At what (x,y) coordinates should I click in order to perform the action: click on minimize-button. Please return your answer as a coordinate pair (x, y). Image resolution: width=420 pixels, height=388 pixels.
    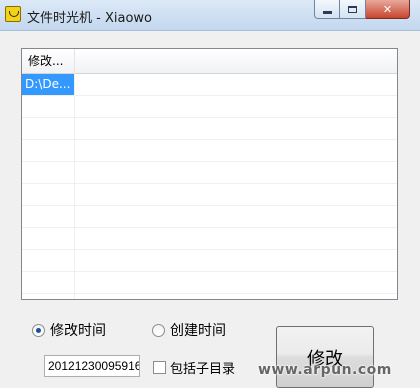
    Looking at the image, I should click on (327, 9).